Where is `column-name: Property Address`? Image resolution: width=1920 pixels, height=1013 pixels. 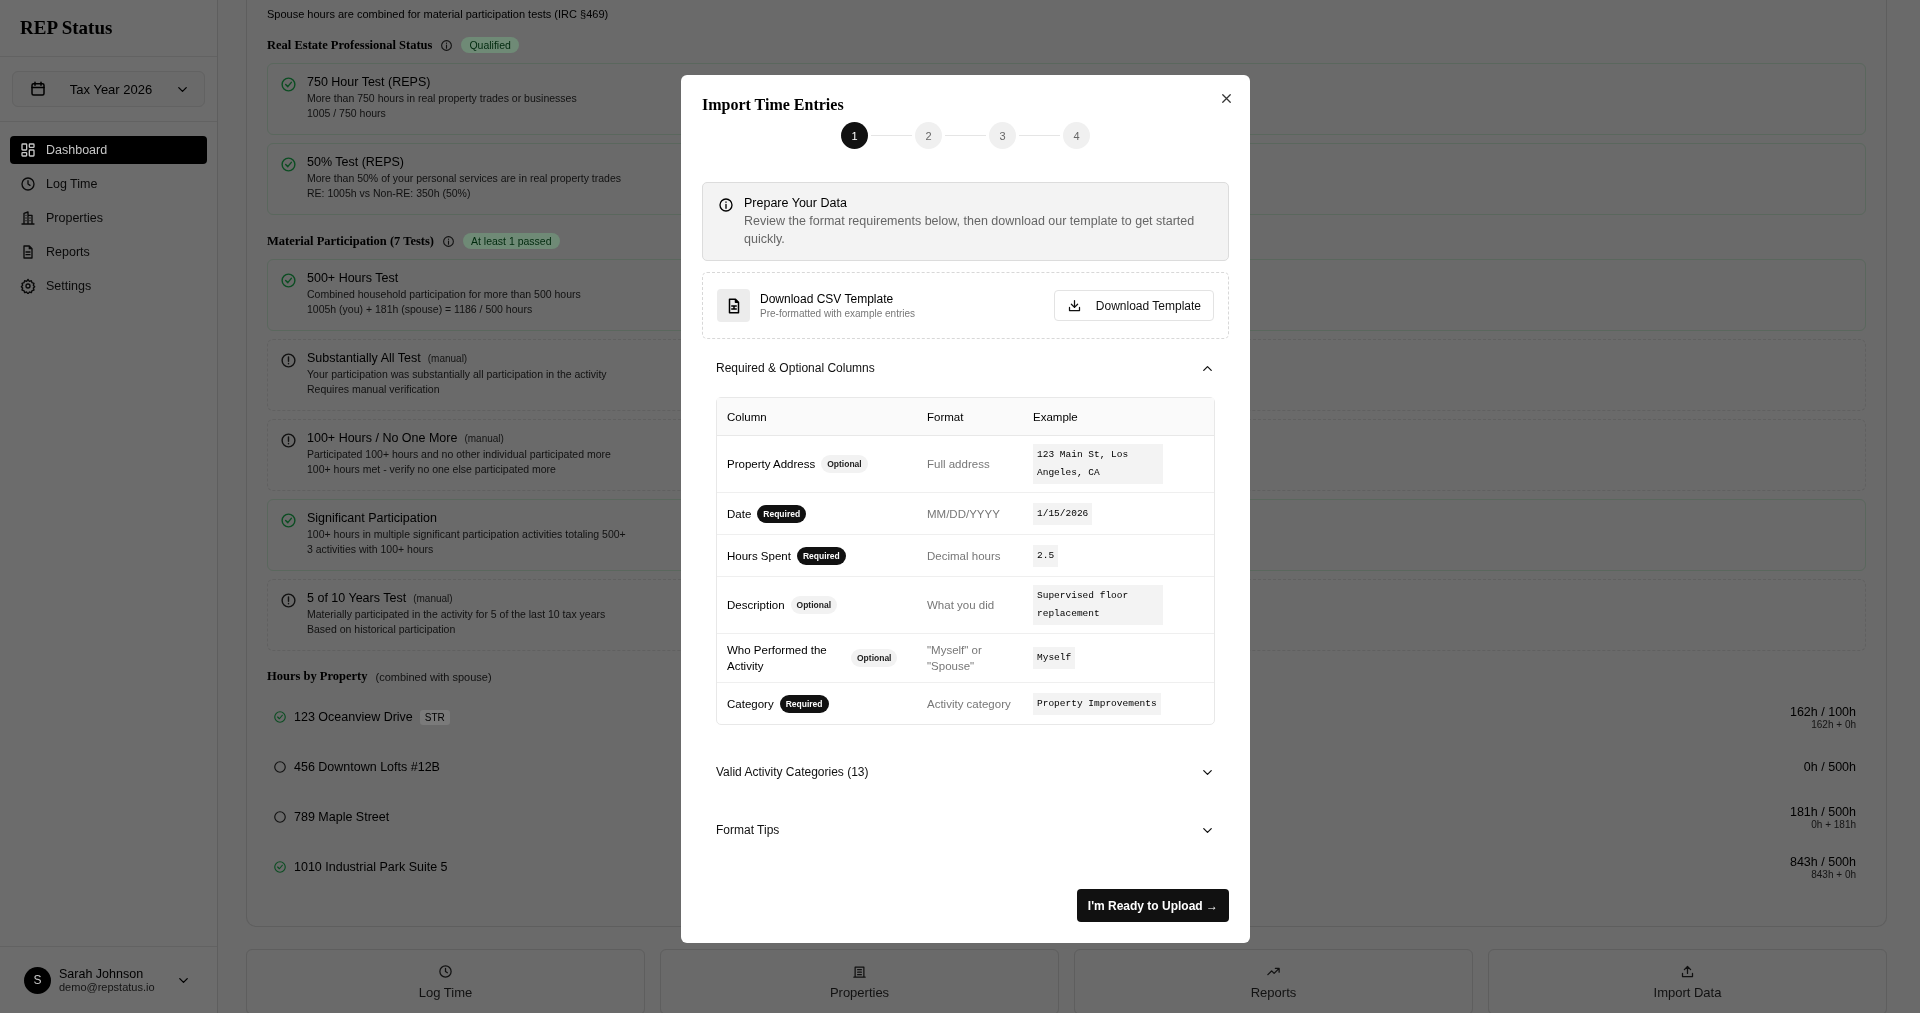 column-name: Property Address is located at coordinates (771, 464).